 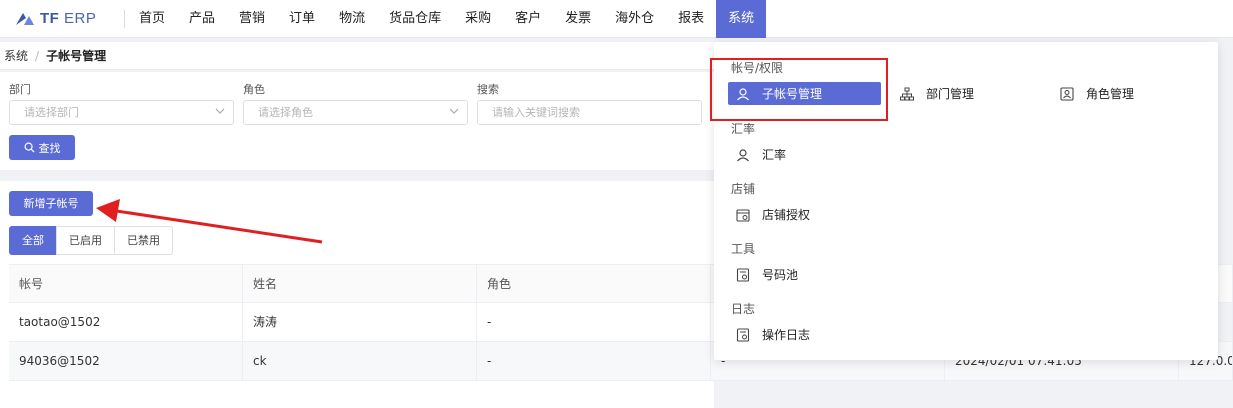 I want to click on logo: TF ERP, so click(x=62, y=19).